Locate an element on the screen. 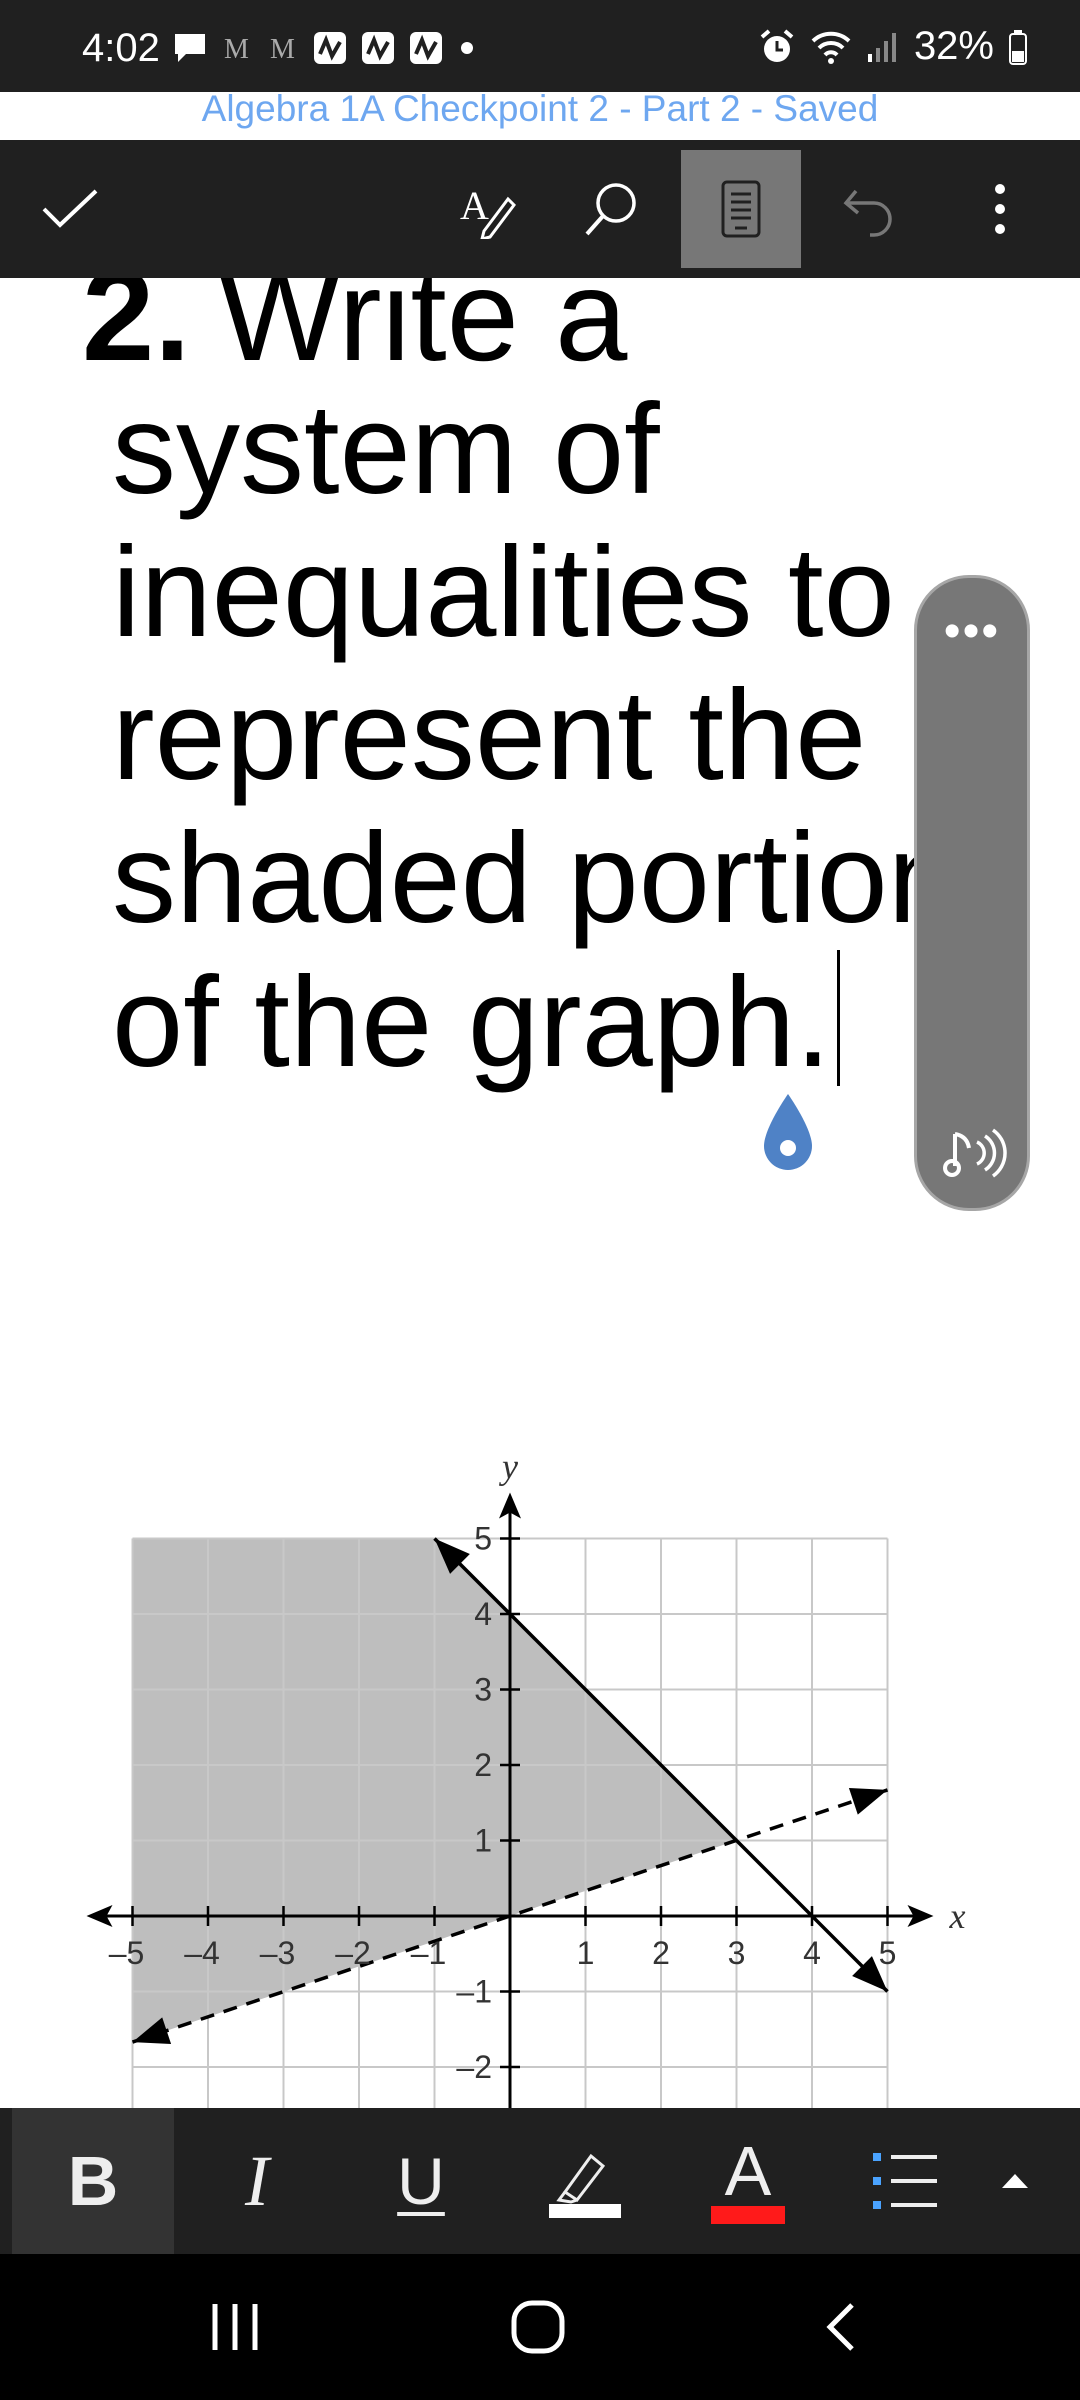 This screenshot has height=2400, width=1080. home-button is located at coordinates (538, 2327).